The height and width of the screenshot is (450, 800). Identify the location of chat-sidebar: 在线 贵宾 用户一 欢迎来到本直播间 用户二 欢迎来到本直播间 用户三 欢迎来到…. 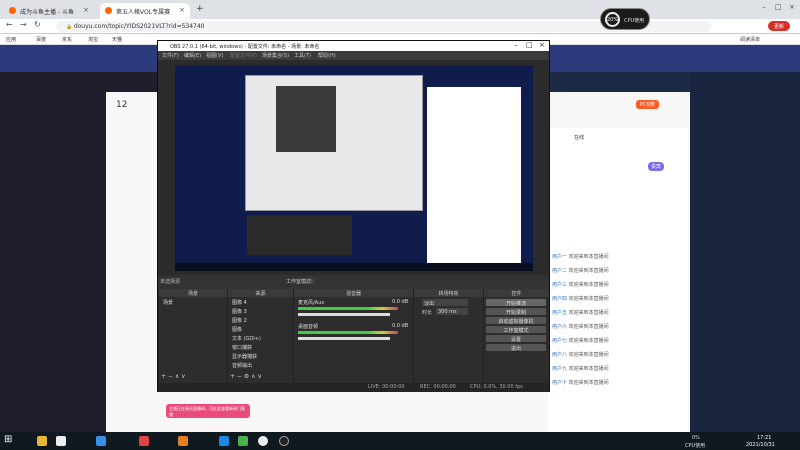
(618, 280).